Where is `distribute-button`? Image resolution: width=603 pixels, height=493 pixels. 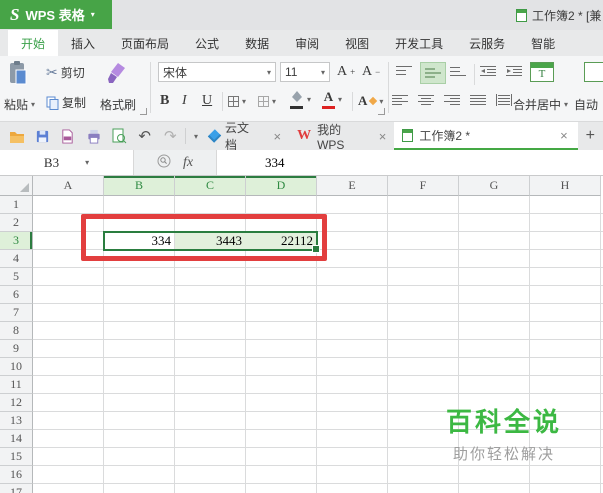 distribute-button is located at coordinates (504, 100).